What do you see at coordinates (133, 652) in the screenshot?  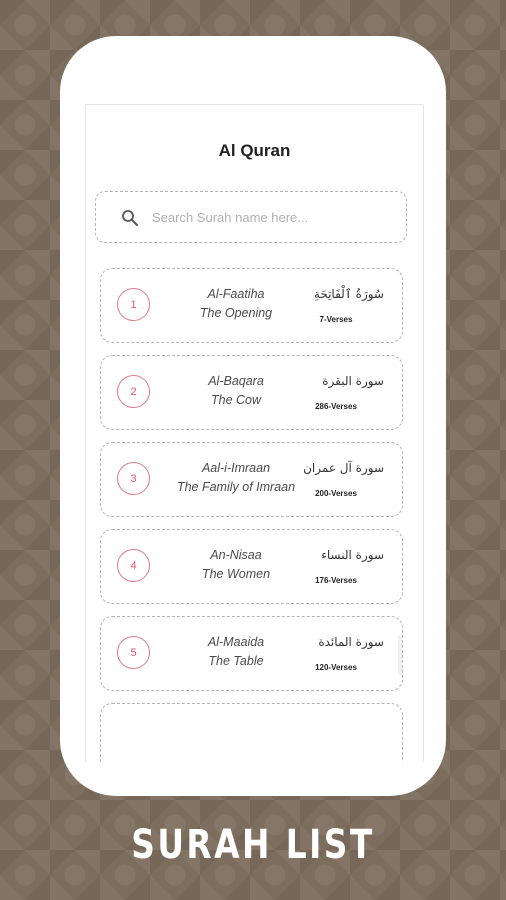 I see `surah-number-badge: 5` at bounding box center [133, 652].